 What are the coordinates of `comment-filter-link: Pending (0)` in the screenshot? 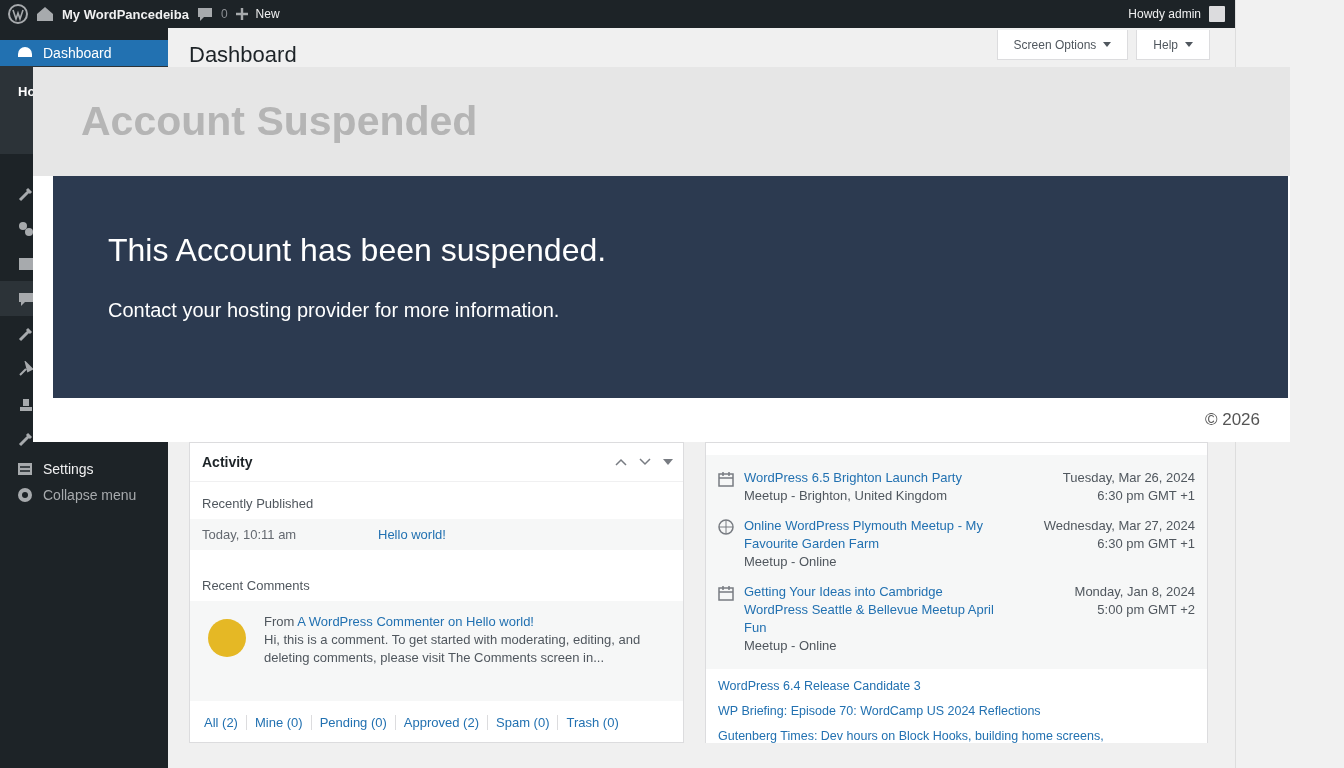 It's located at (352, 722).